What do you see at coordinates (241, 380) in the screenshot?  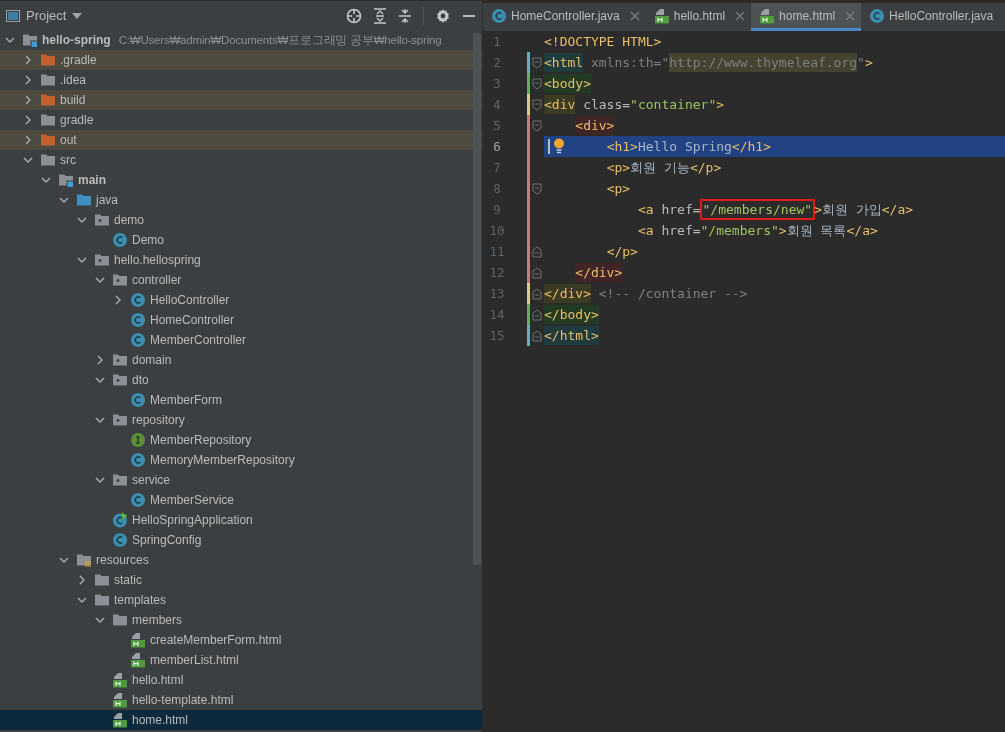 I see `tree-item: dto` at bounding box center [241, 380].